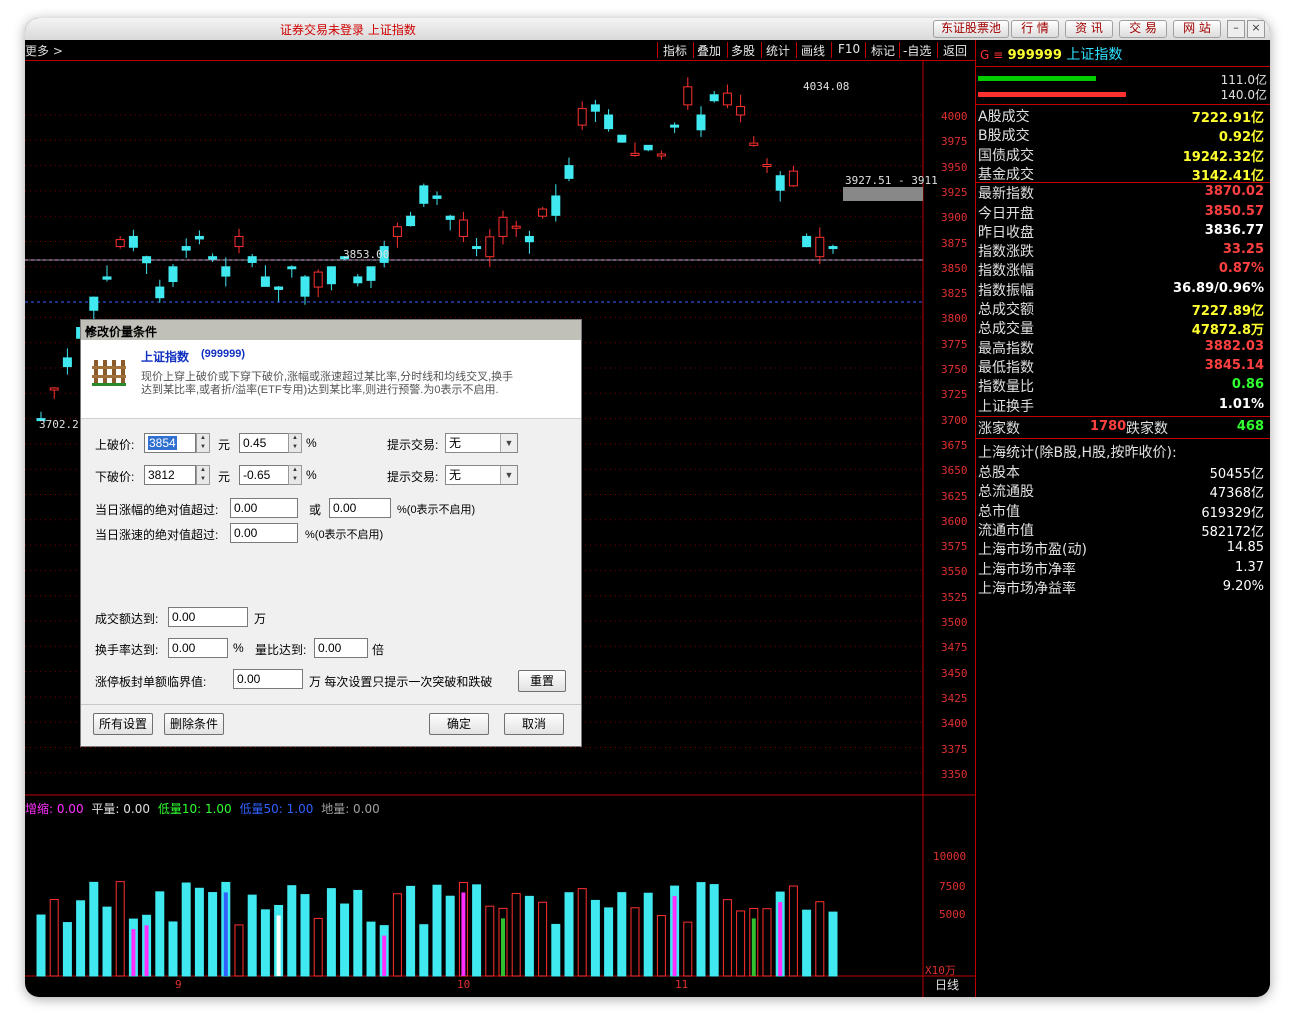  Describe the element at coordinates (268, 679) in the screenshot. I see `limit-input: 0.00` at that location.